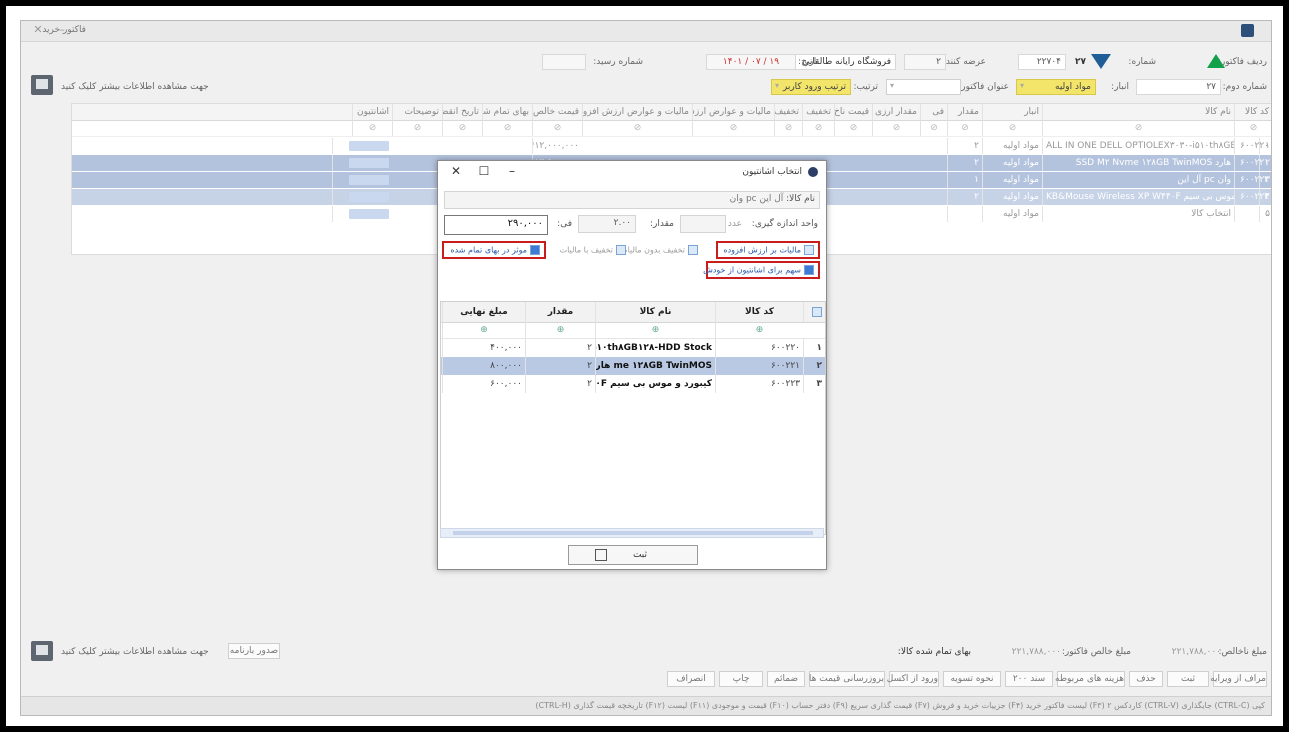 Image resolution: width=1289 pixels, height=732 pixels. Describe the element at coordinates (659, 250) in the screenshot. I see `discount-no-tax-radio: تخفیف بدون مالیات` at that location.